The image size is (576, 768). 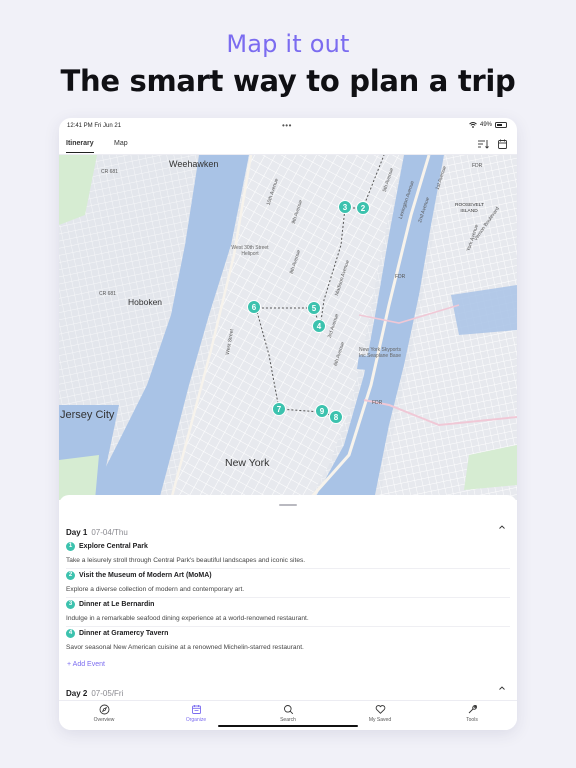 I want to click on headline-title: The smart way to plan a trip, so click(x=288, y=81).